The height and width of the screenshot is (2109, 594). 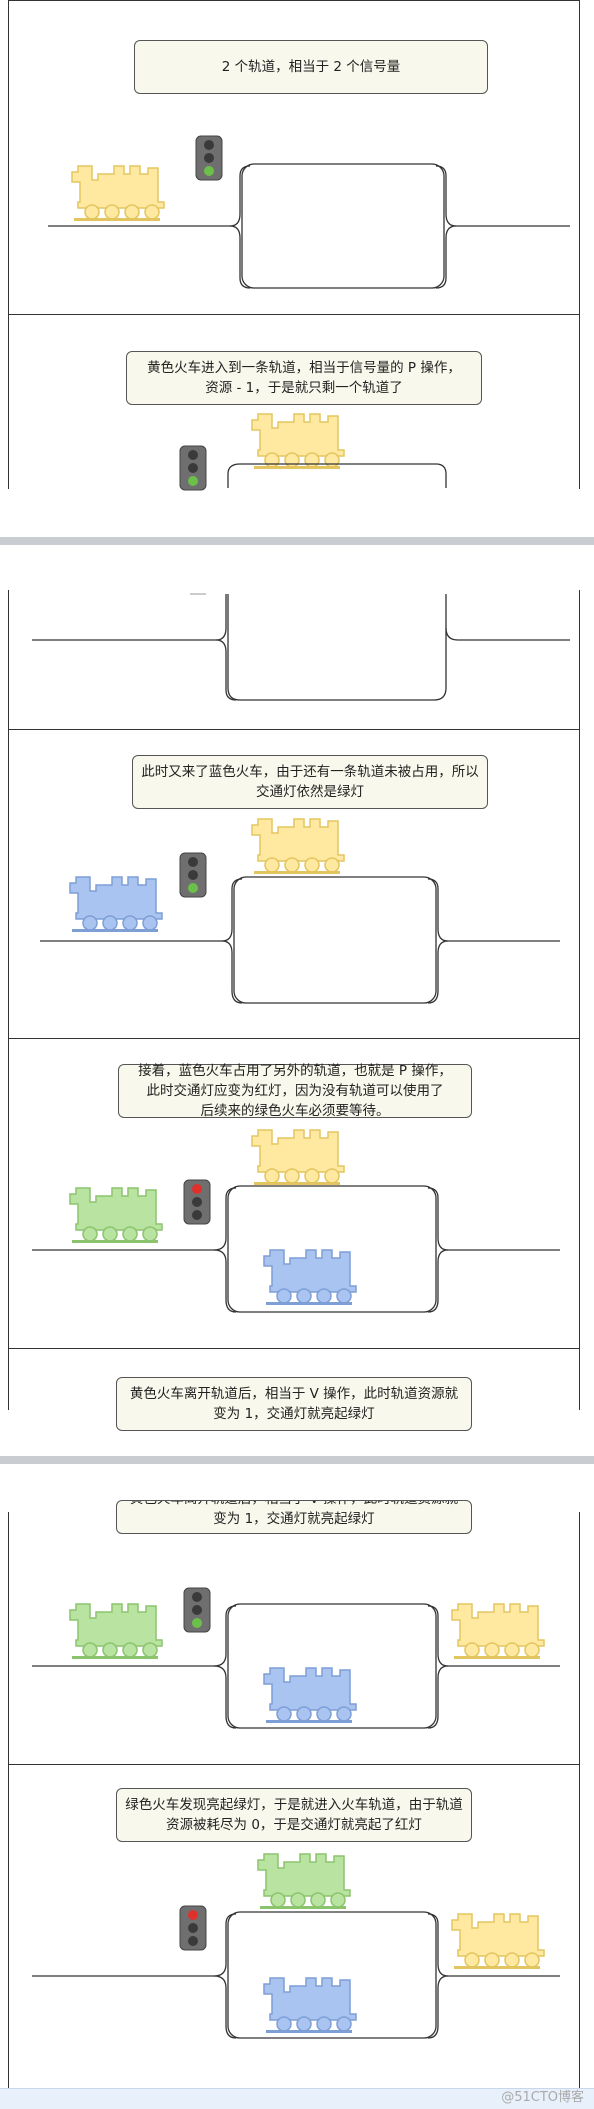 What do you see at coordinates (129, 617) in the screenshot?
I see `track-left` at bounding box center [129, 617].